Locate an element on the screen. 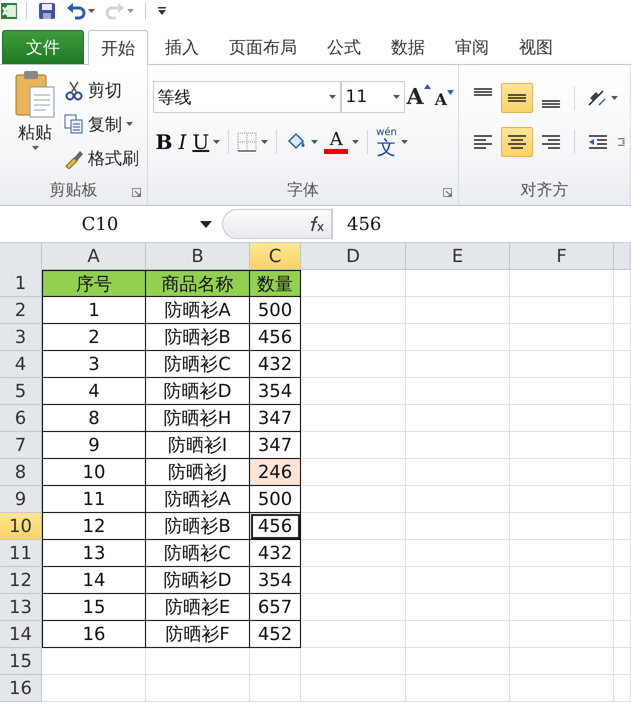  row-header: 5 is located at coordinates (21, 391).